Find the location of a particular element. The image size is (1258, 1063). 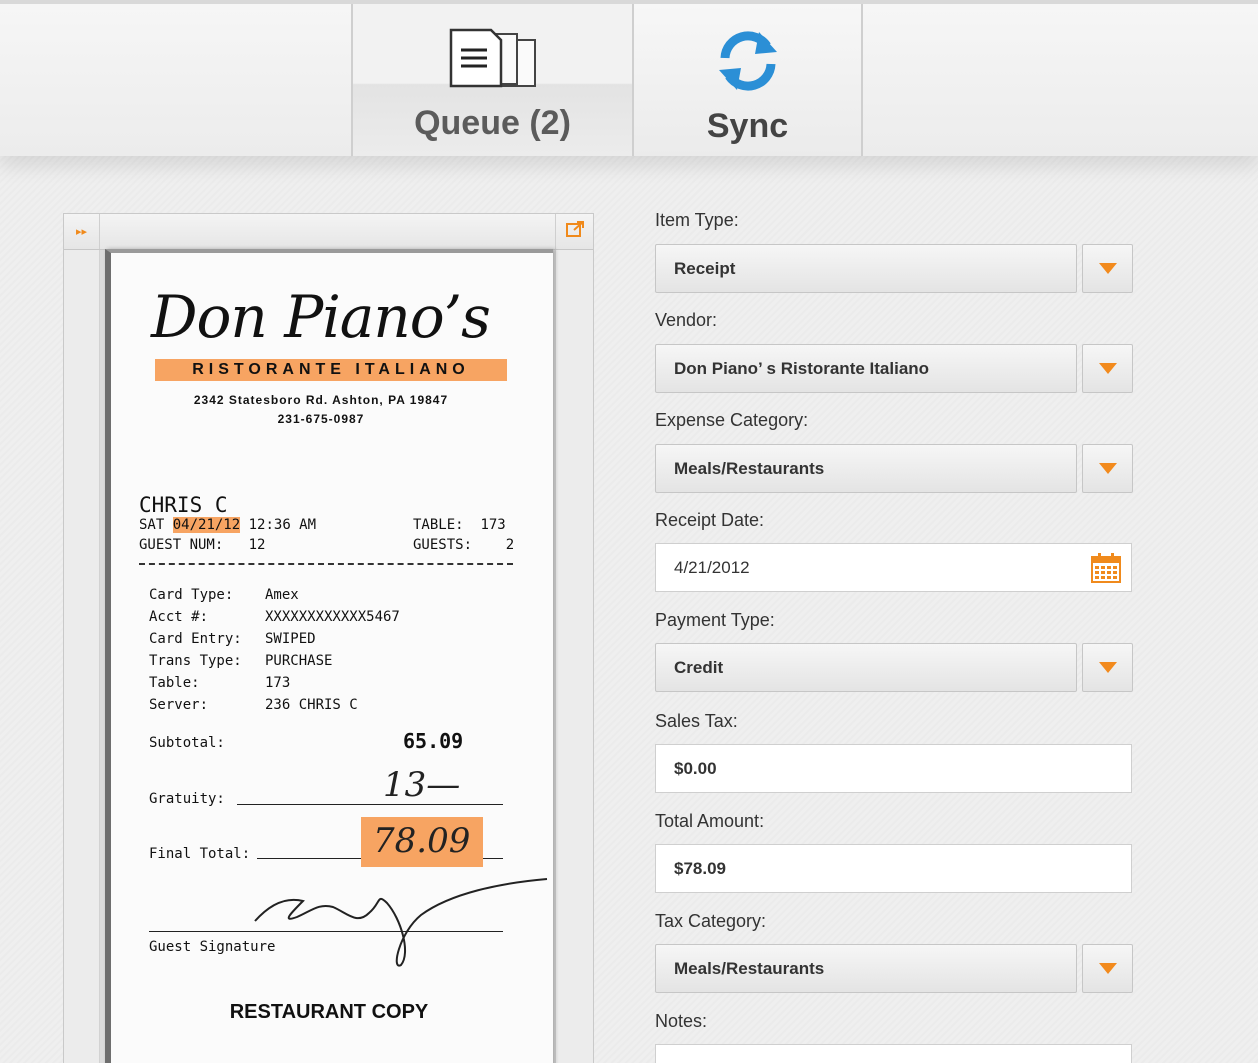

restaurant-copy-label: RESTAURANT COPY is located at coordinates (329, 1012).